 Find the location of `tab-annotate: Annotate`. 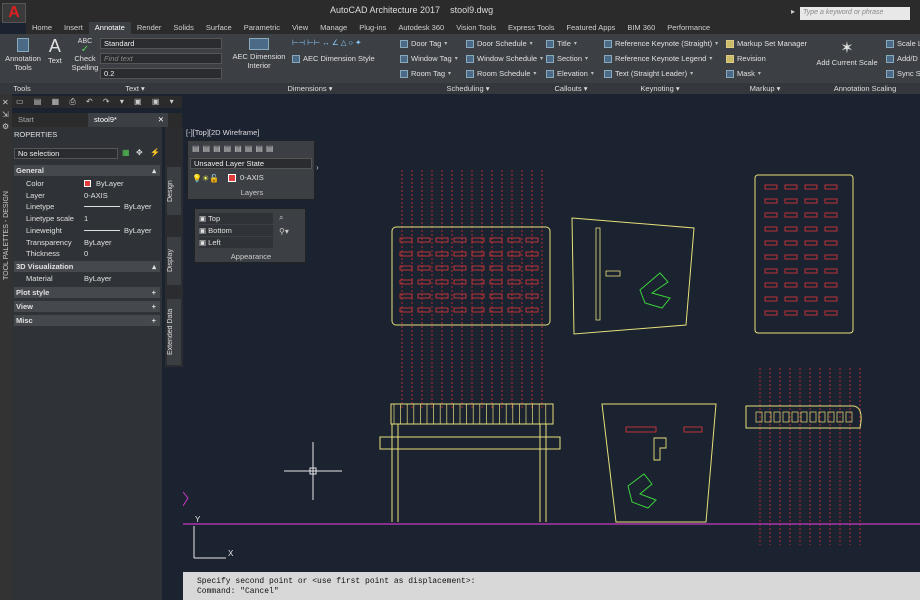

tab-annotate: Annotate is located at coordinates (109, 28).